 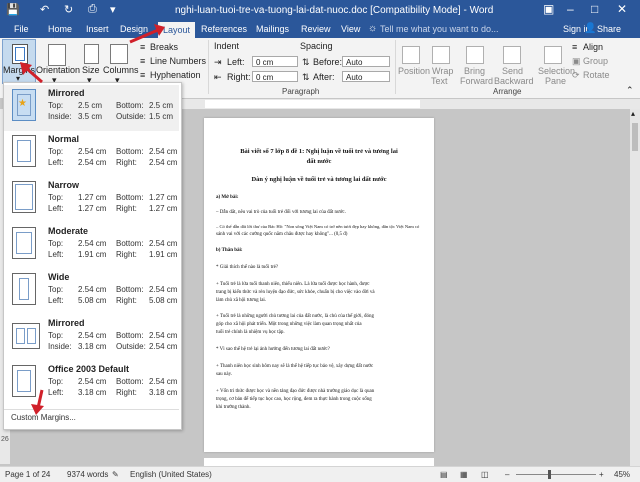 I want to click on paragraph-group-label: Paragraph, so click(x=301, y=91).